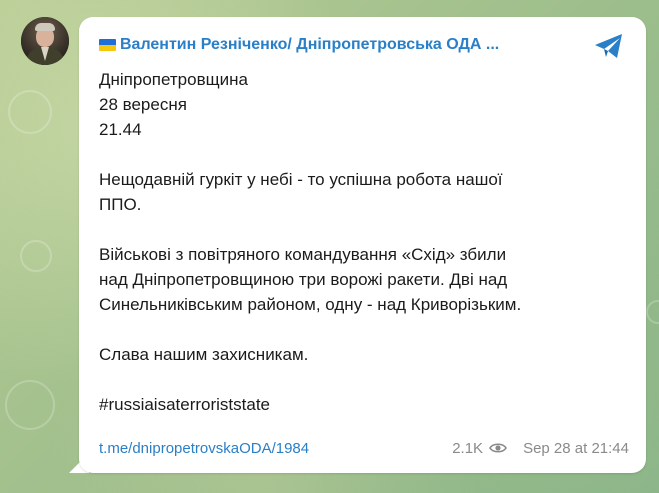 The image size is (659, 493). Describe the element at coordinates (364, 404) in the screenshot. I see `hashtag: #russiaisaterroriststate` at that location.